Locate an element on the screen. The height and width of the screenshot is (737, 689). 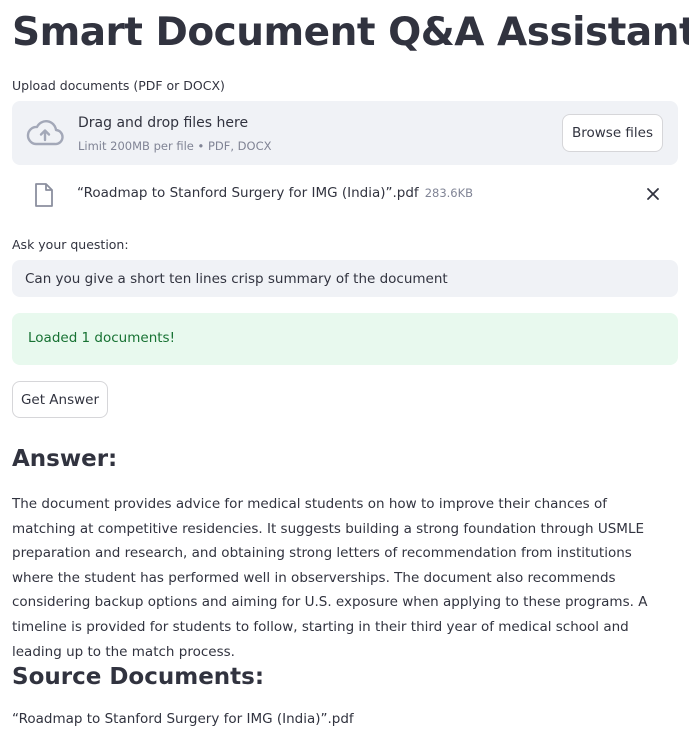
success-alert: Loaded 1 documents! is located at coordinates (345, 339).